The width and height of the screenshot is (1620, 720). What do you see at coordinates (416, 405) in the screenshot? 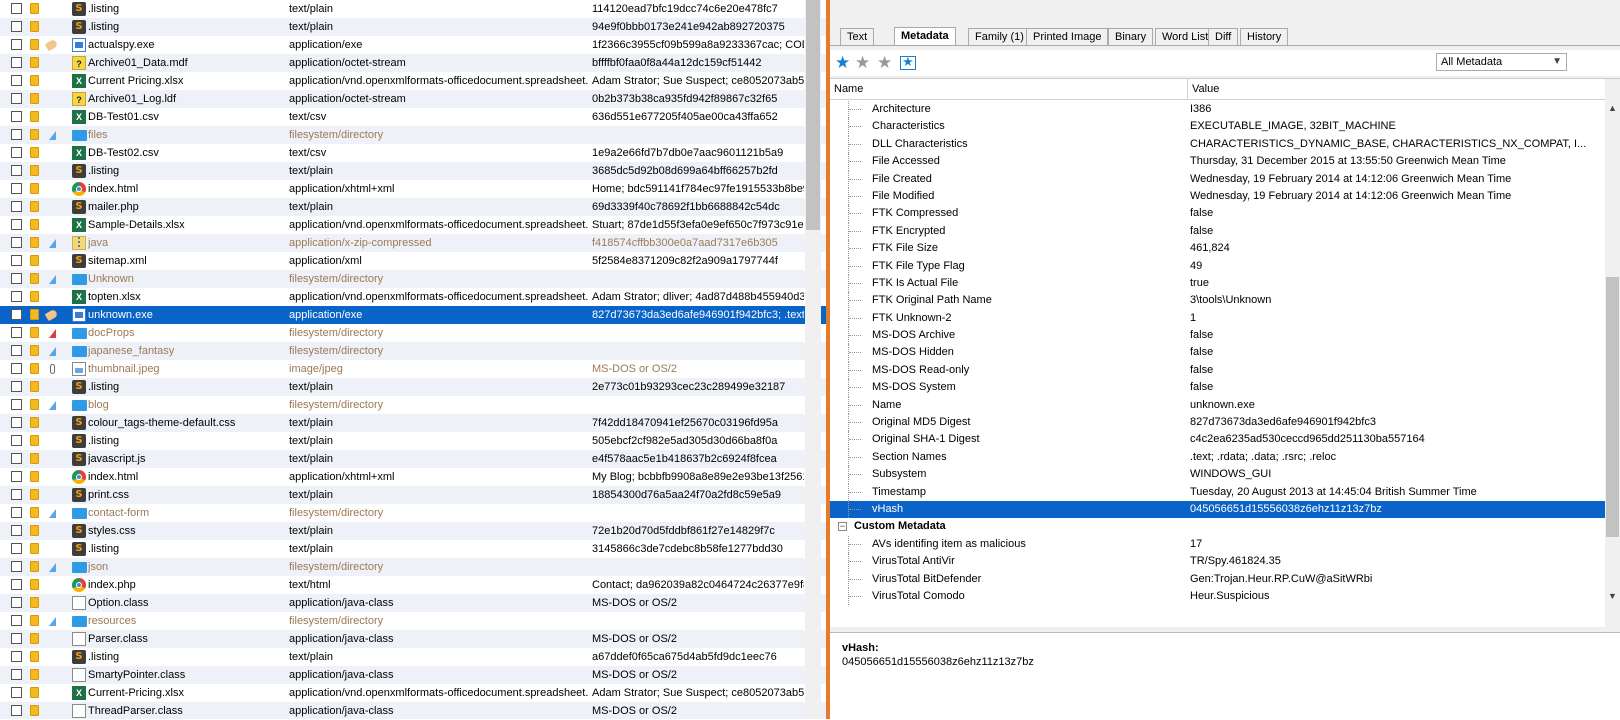
I see `file-row: blog filesystem/directory` at bounding box center [416, 405].